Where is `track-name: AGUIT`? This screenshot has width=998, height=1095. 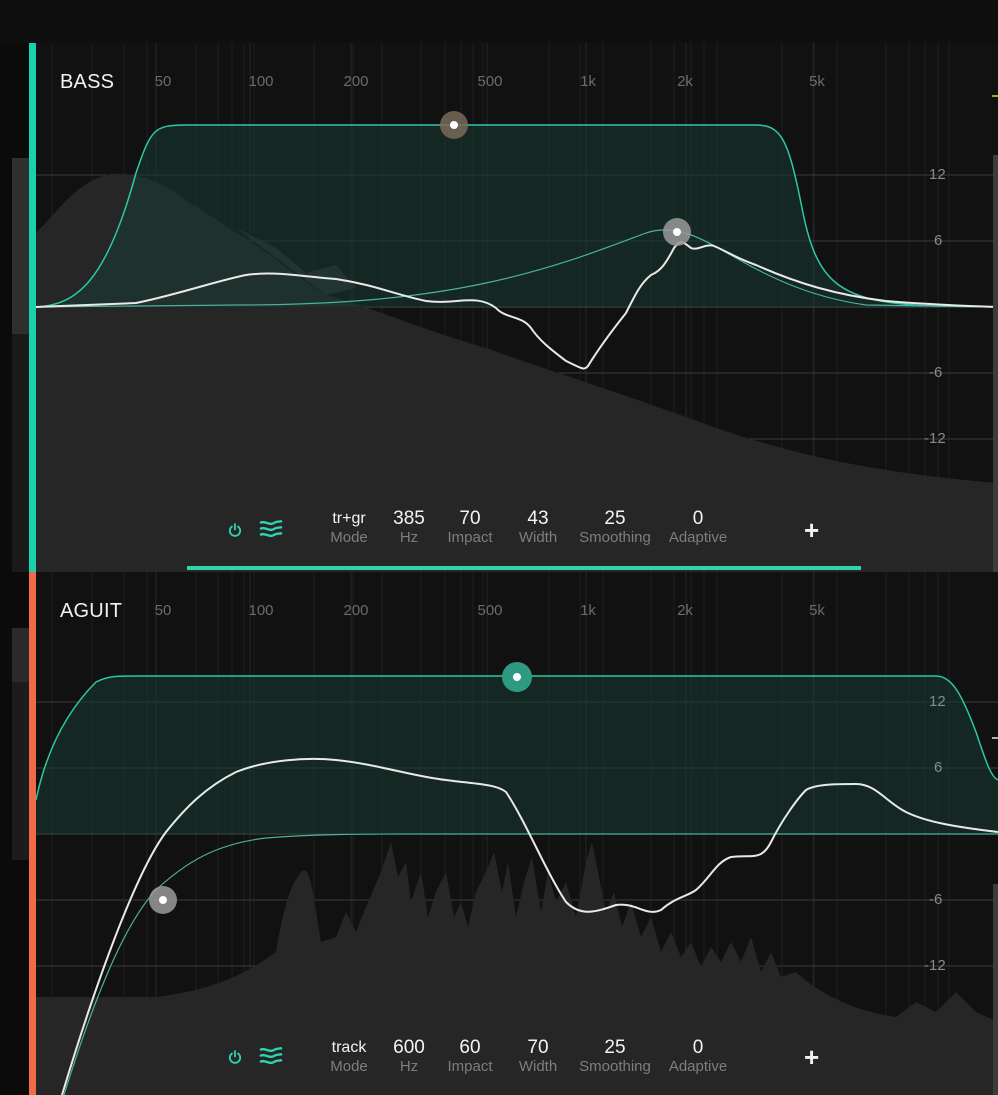 track-name: AGUIT is located at coordinates (91, 611).